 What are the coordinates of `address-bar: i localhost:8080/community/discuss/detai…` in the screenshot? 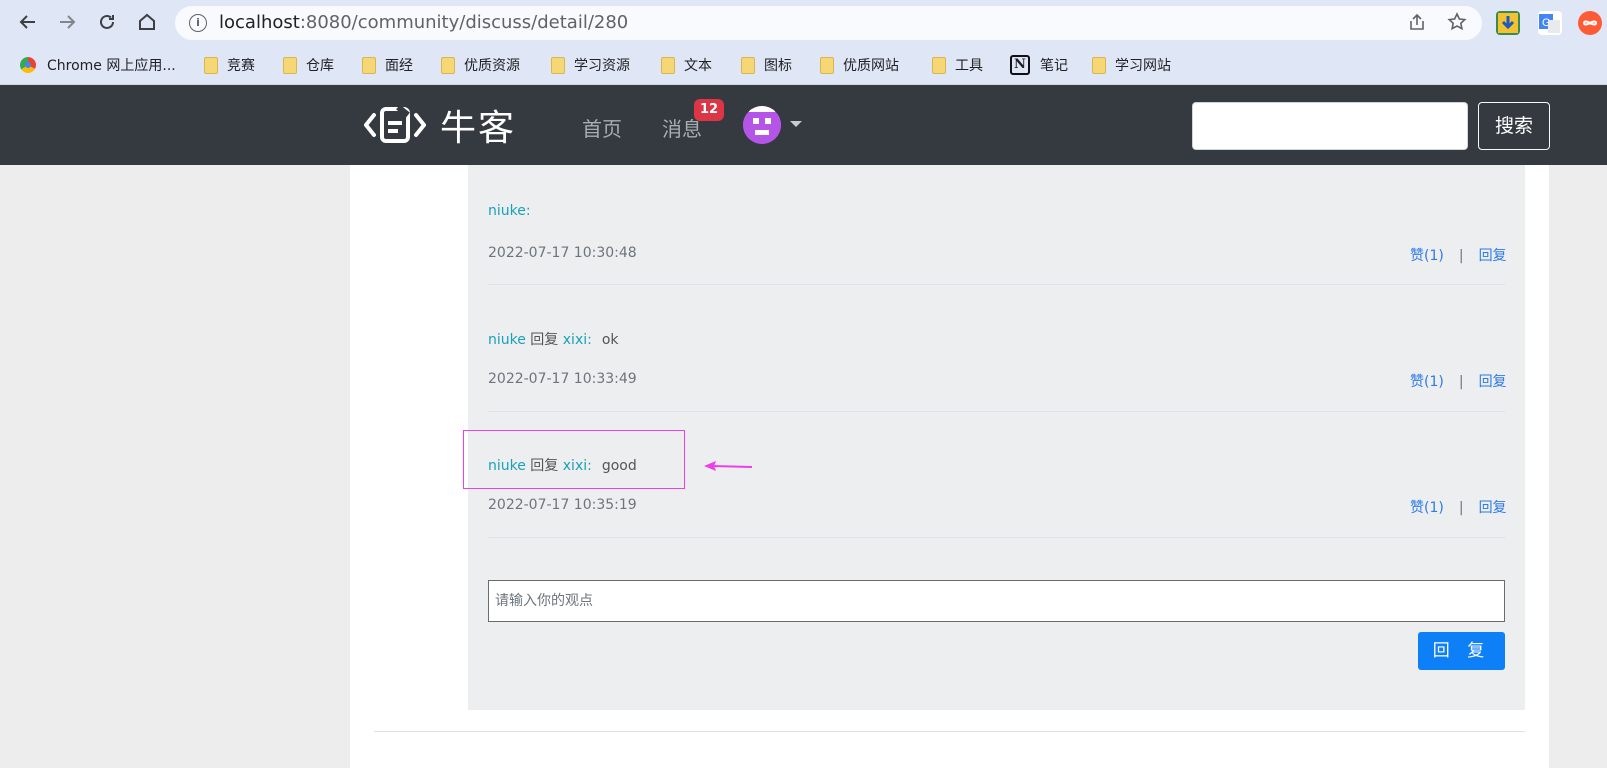 It's located at (828, 23).